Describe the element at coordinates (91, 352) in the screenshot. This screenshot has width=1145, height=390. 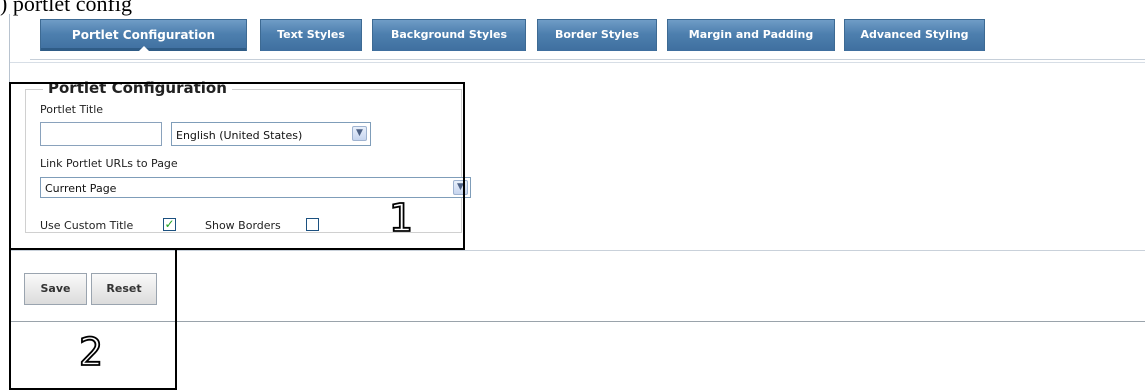
I see `callout-number-2: 2` at that location.